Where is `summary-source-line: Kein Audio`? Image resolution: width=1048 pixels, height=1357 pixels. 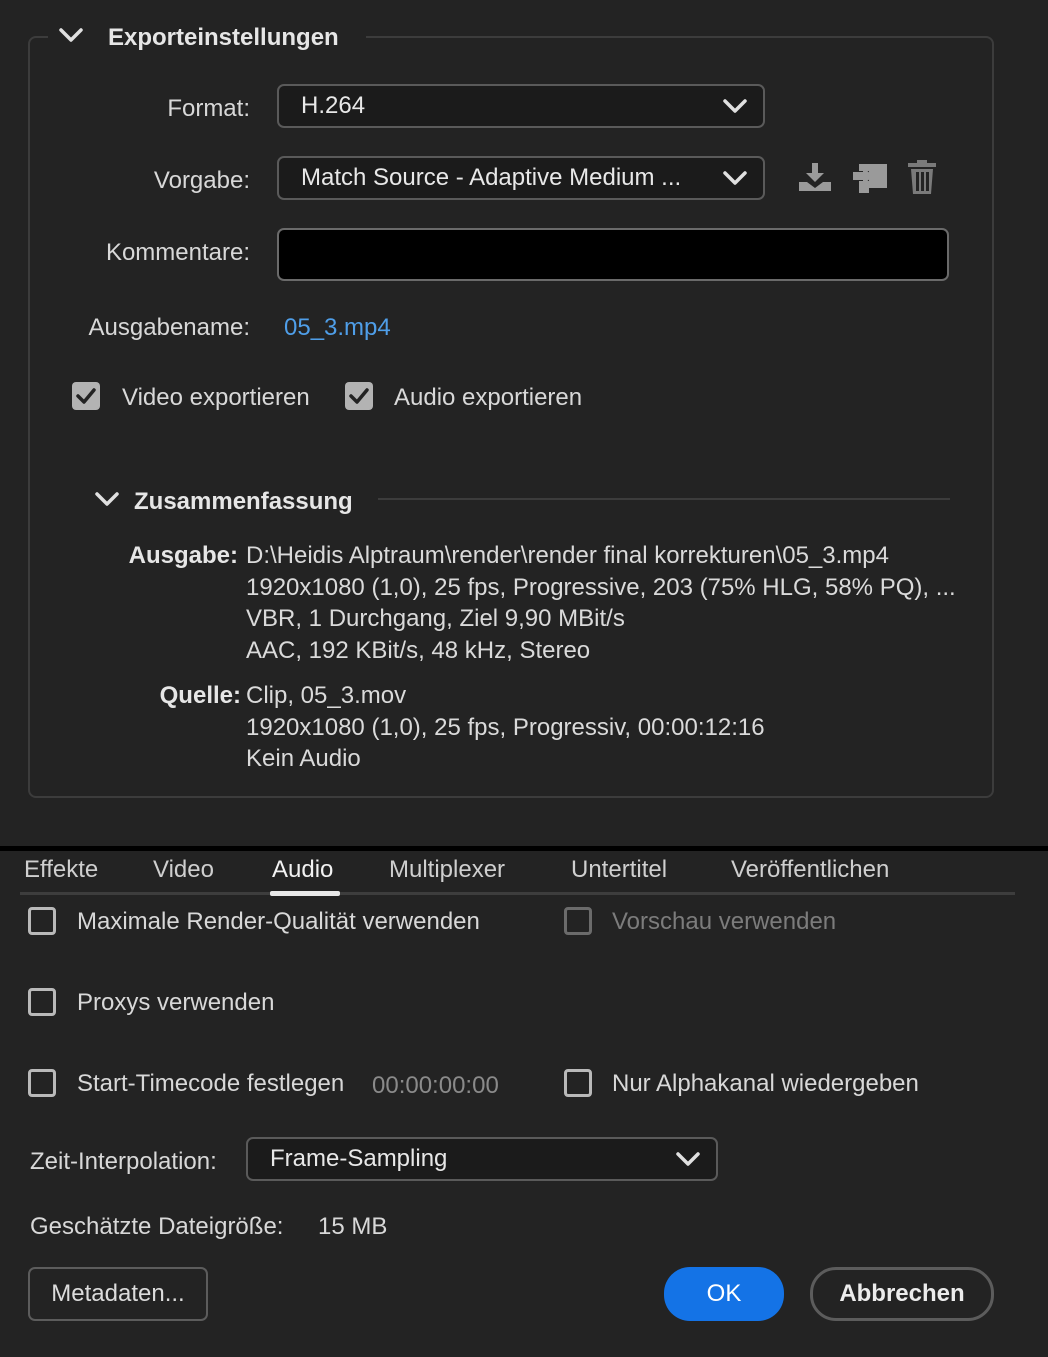
summary-source-line: Kein Audio is located at coordinates (303, 758).